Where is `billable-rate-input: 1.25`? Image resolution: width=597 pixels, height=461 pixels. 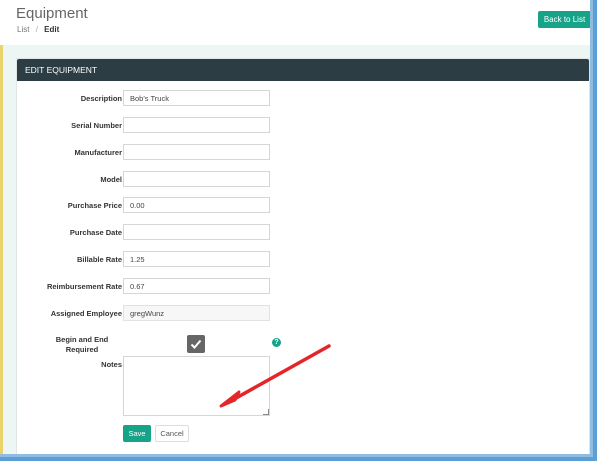
billable-rate-input: 1.25 is located at coordinates (196, 259).